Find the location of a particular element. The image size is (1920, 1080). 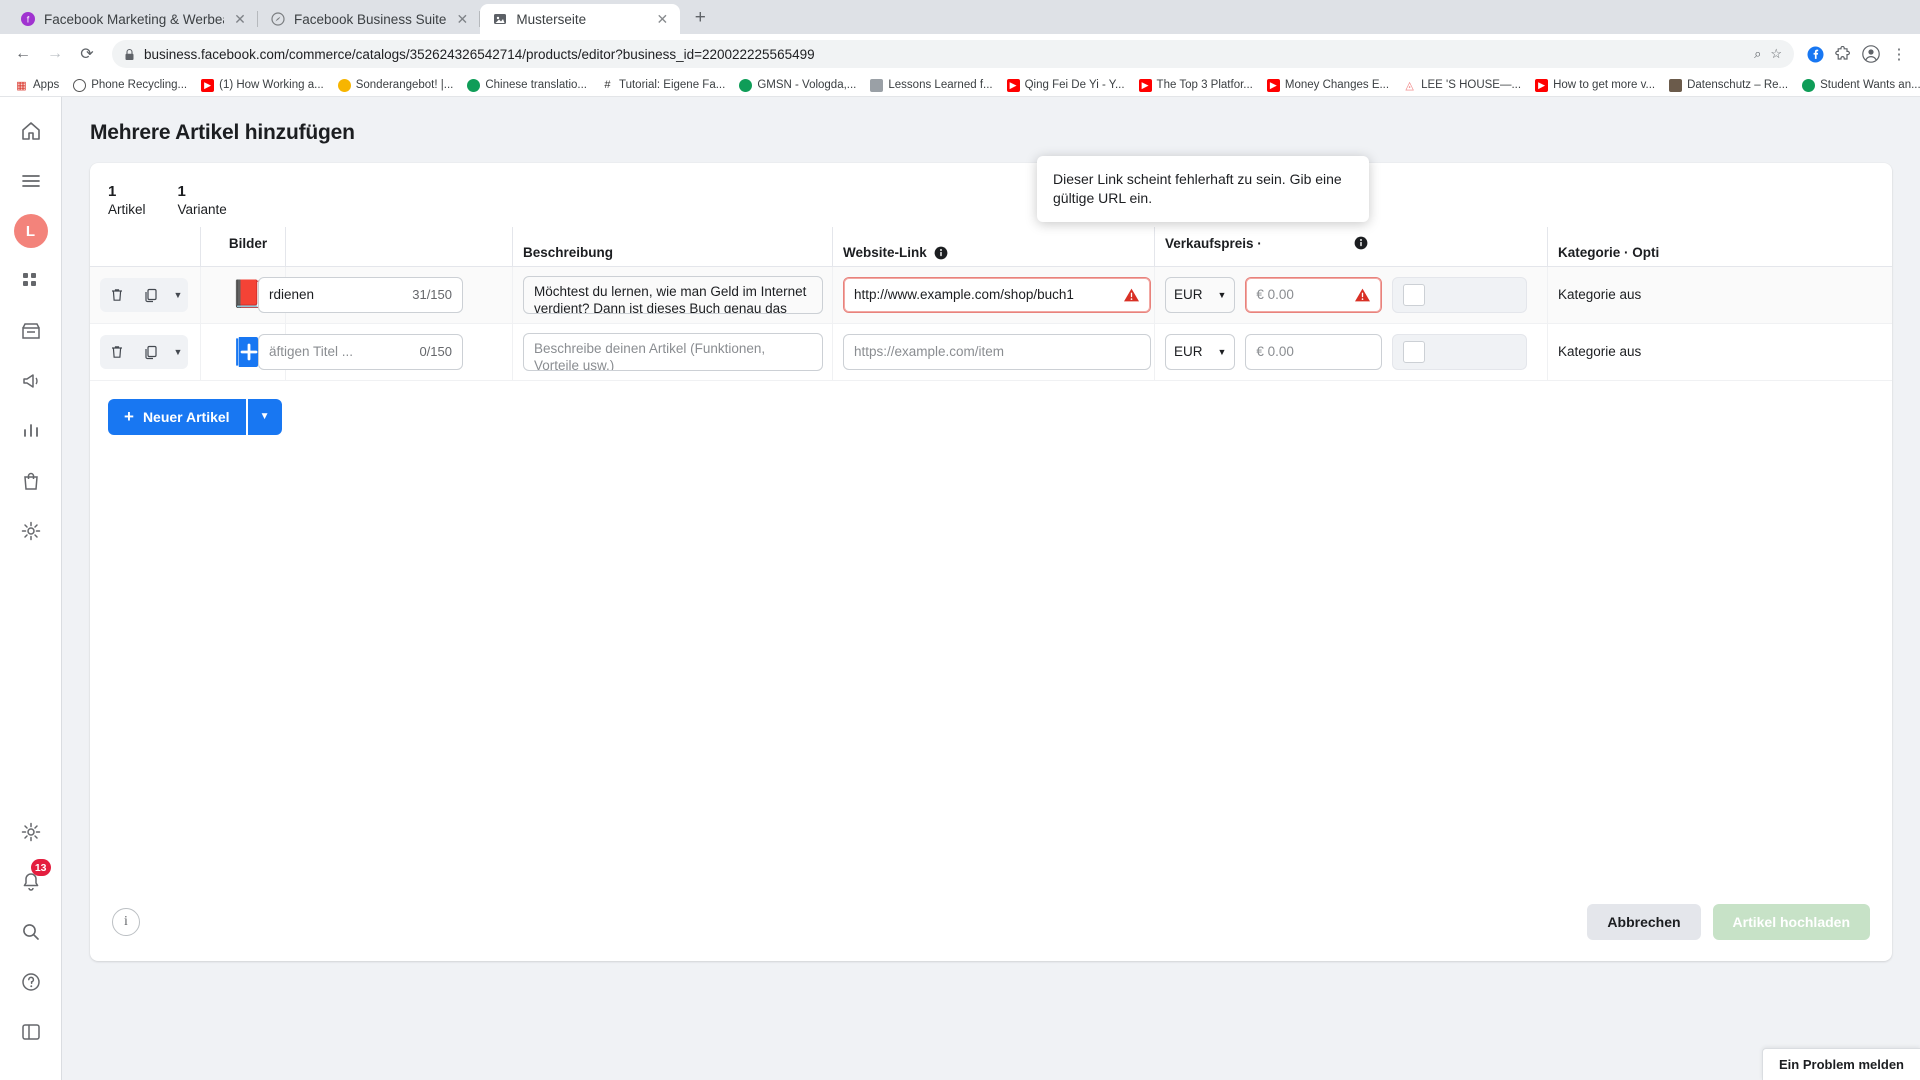

sidebar-item-ads is located at coordinates (31, 381).